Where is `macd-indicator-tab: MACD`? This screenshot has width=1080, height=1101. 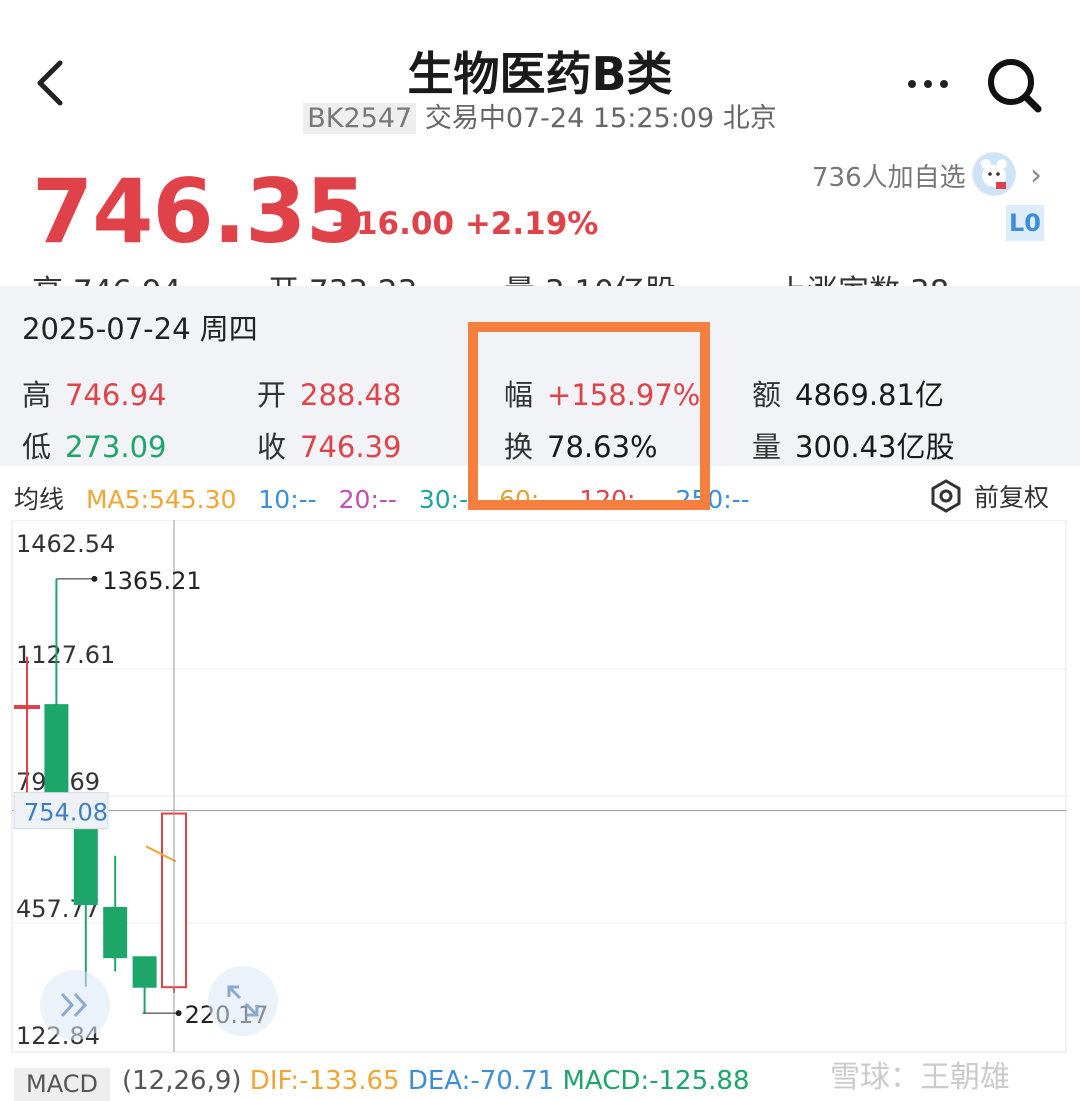 macd-indicator-tab: MACD is located at coordinates (62, 1084).